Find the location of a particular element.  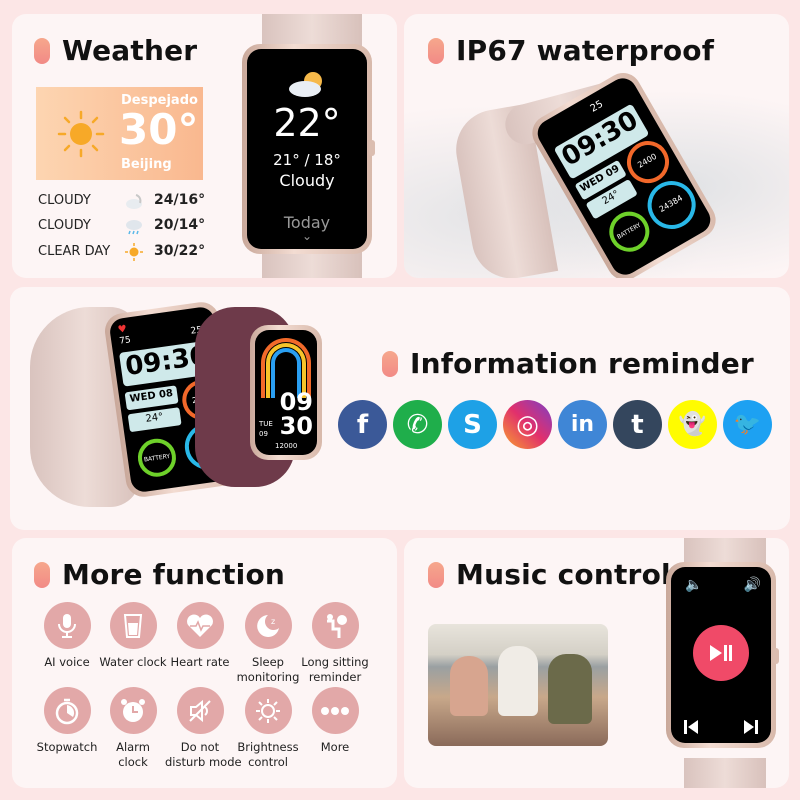

function-label: AI voice is located at coordinates (67, 662).